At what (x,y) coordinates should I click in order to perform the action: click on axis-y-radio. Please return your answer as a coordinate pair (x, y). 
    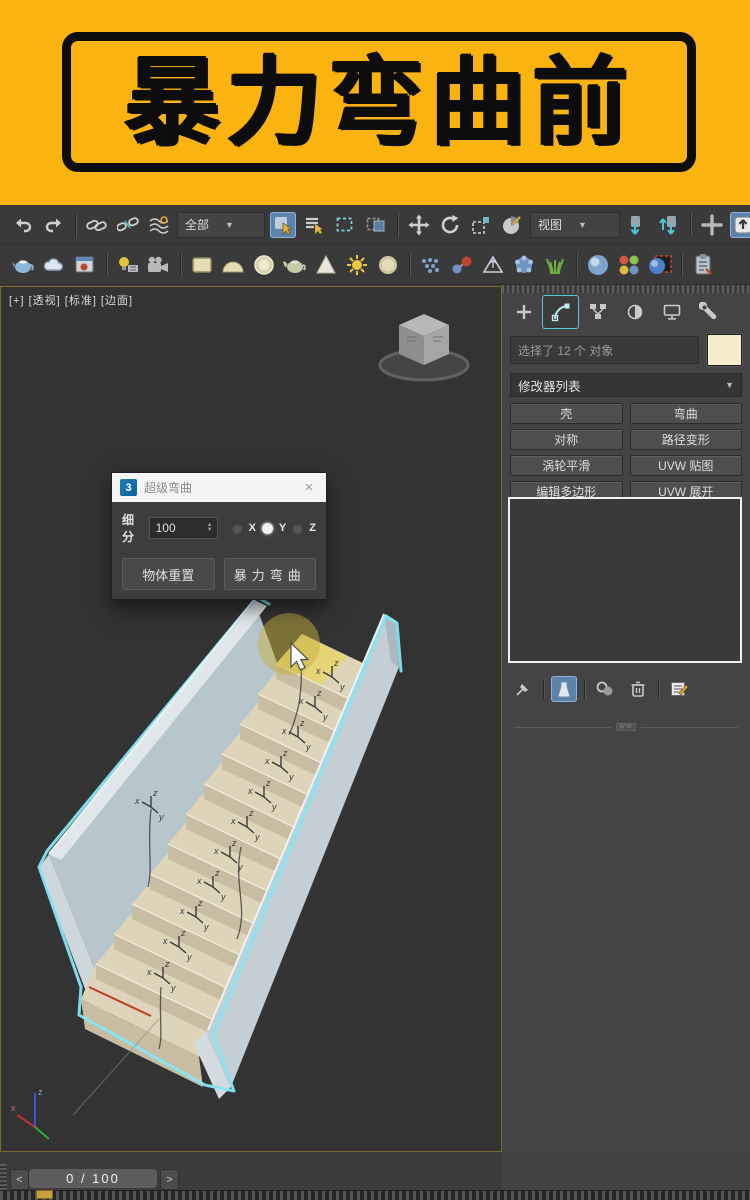
    Looking at the image, I should click on (267, 528).